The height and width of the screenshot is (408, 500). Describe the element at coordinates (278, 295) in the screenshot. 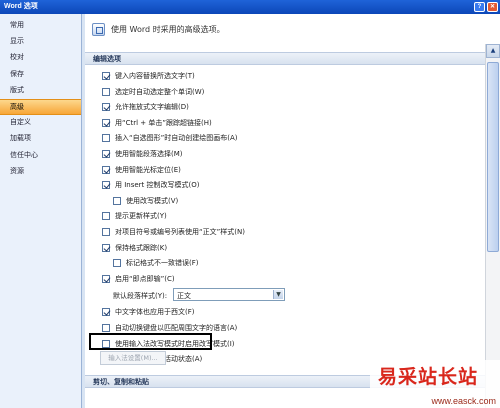

I see `chevron-down-icon: ▼` at that location.